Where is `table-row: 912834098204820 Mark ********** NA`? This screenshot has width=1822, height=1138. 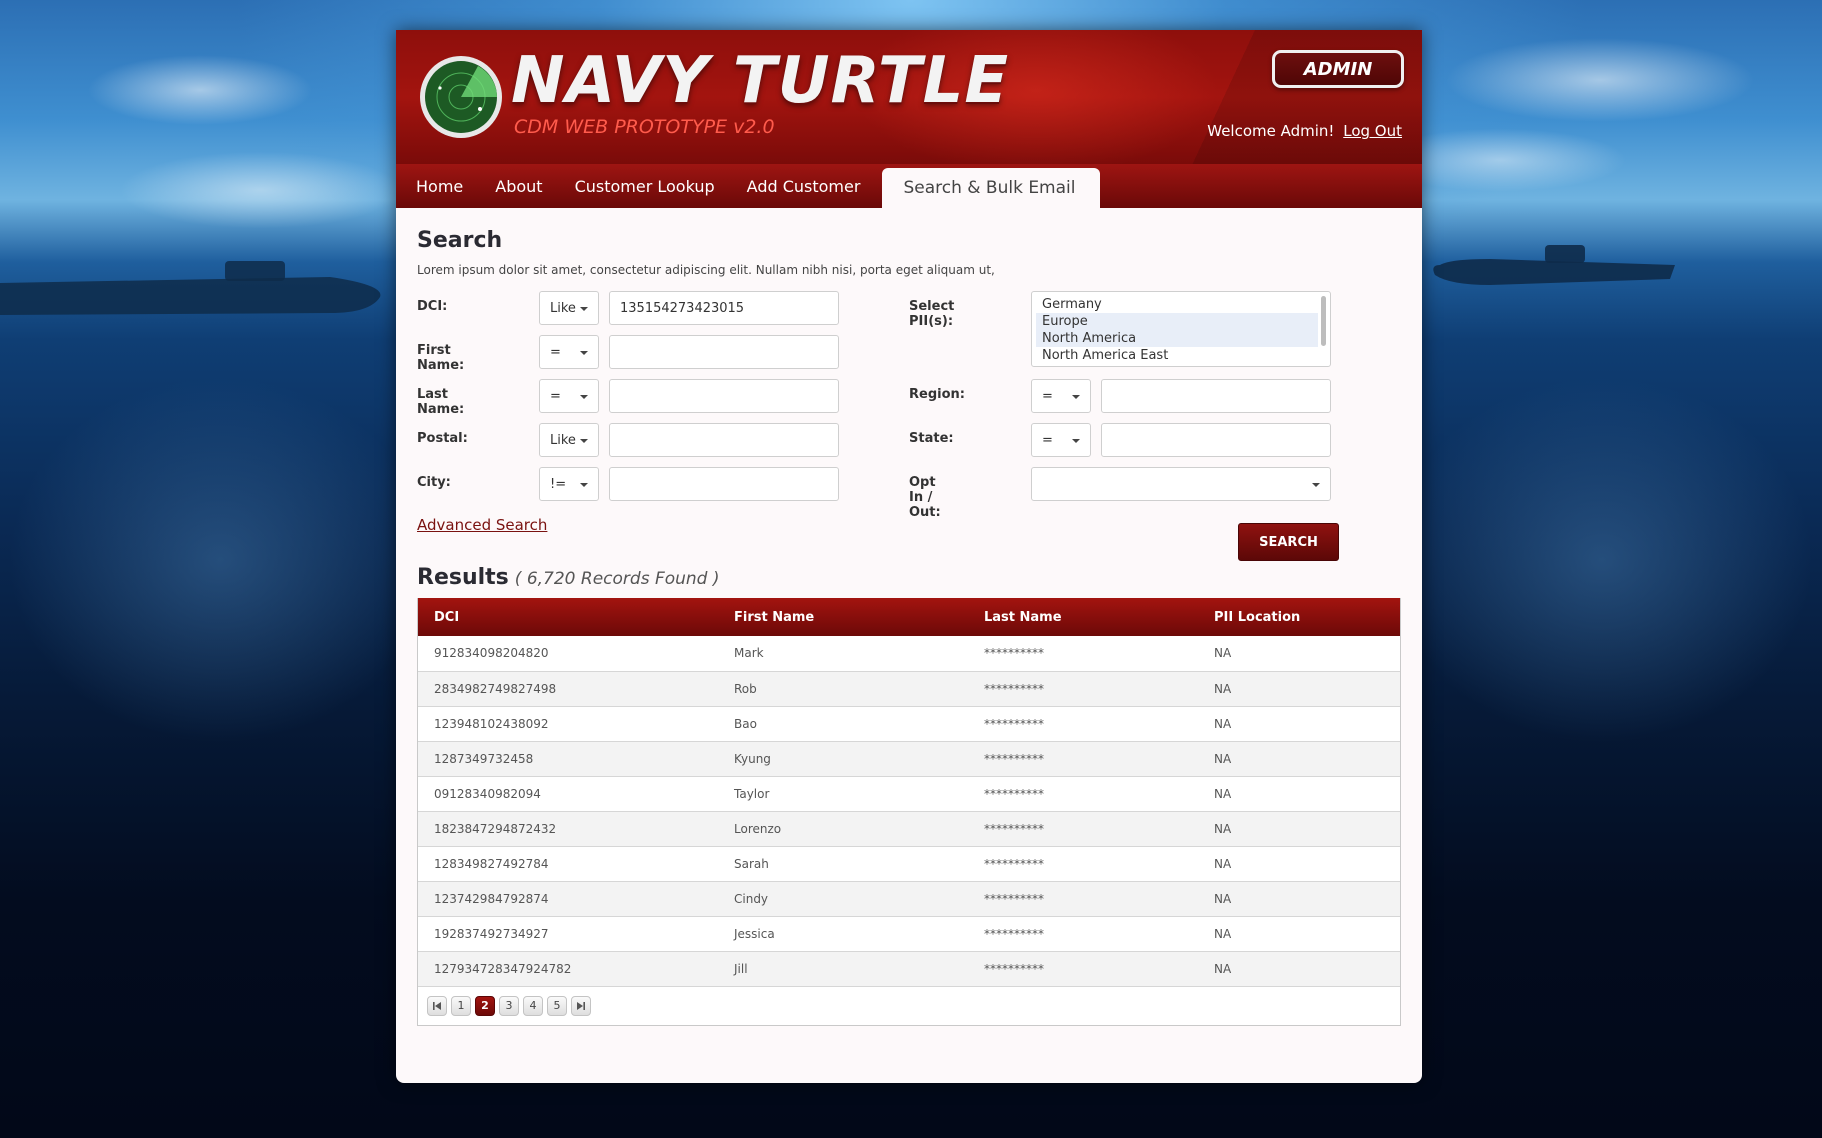
table-row: 912834098204820 Mark ********** NA is located at coordinates (909, 654).